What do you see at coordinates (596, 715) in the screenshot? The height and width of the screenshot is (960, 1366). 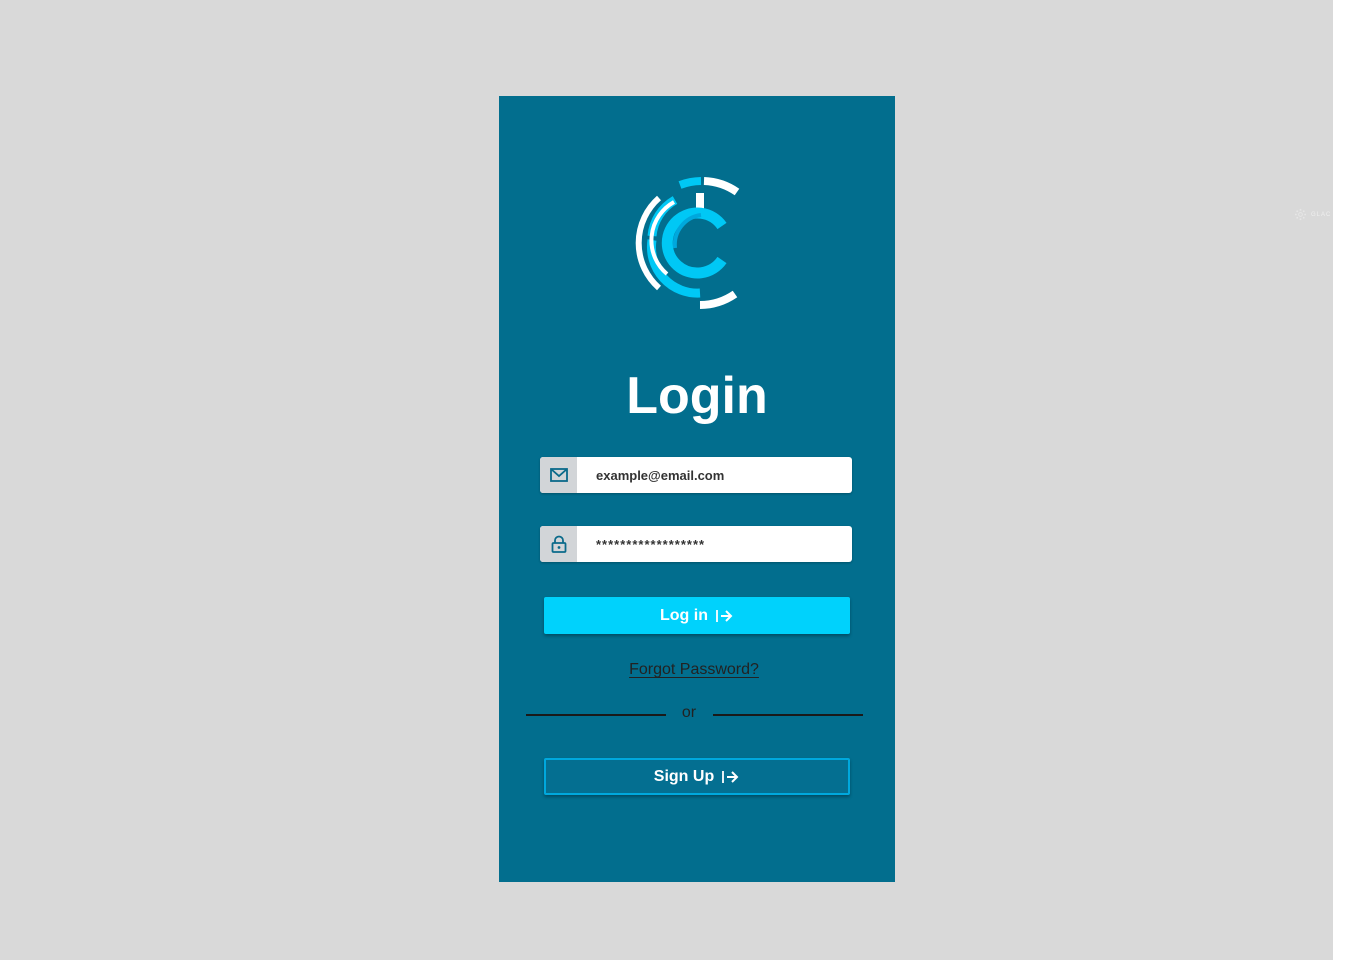 I see `divider-line-left` at bounding box center [596, 715].